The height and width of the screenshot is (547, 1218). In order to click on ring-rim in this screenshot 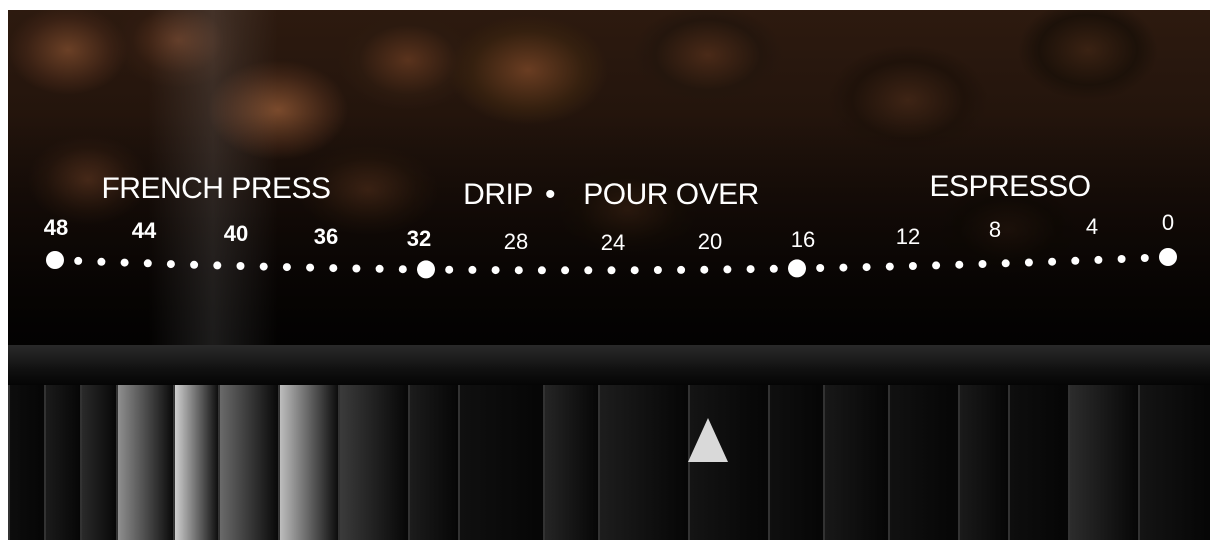, I will do `click(609, 365)`.